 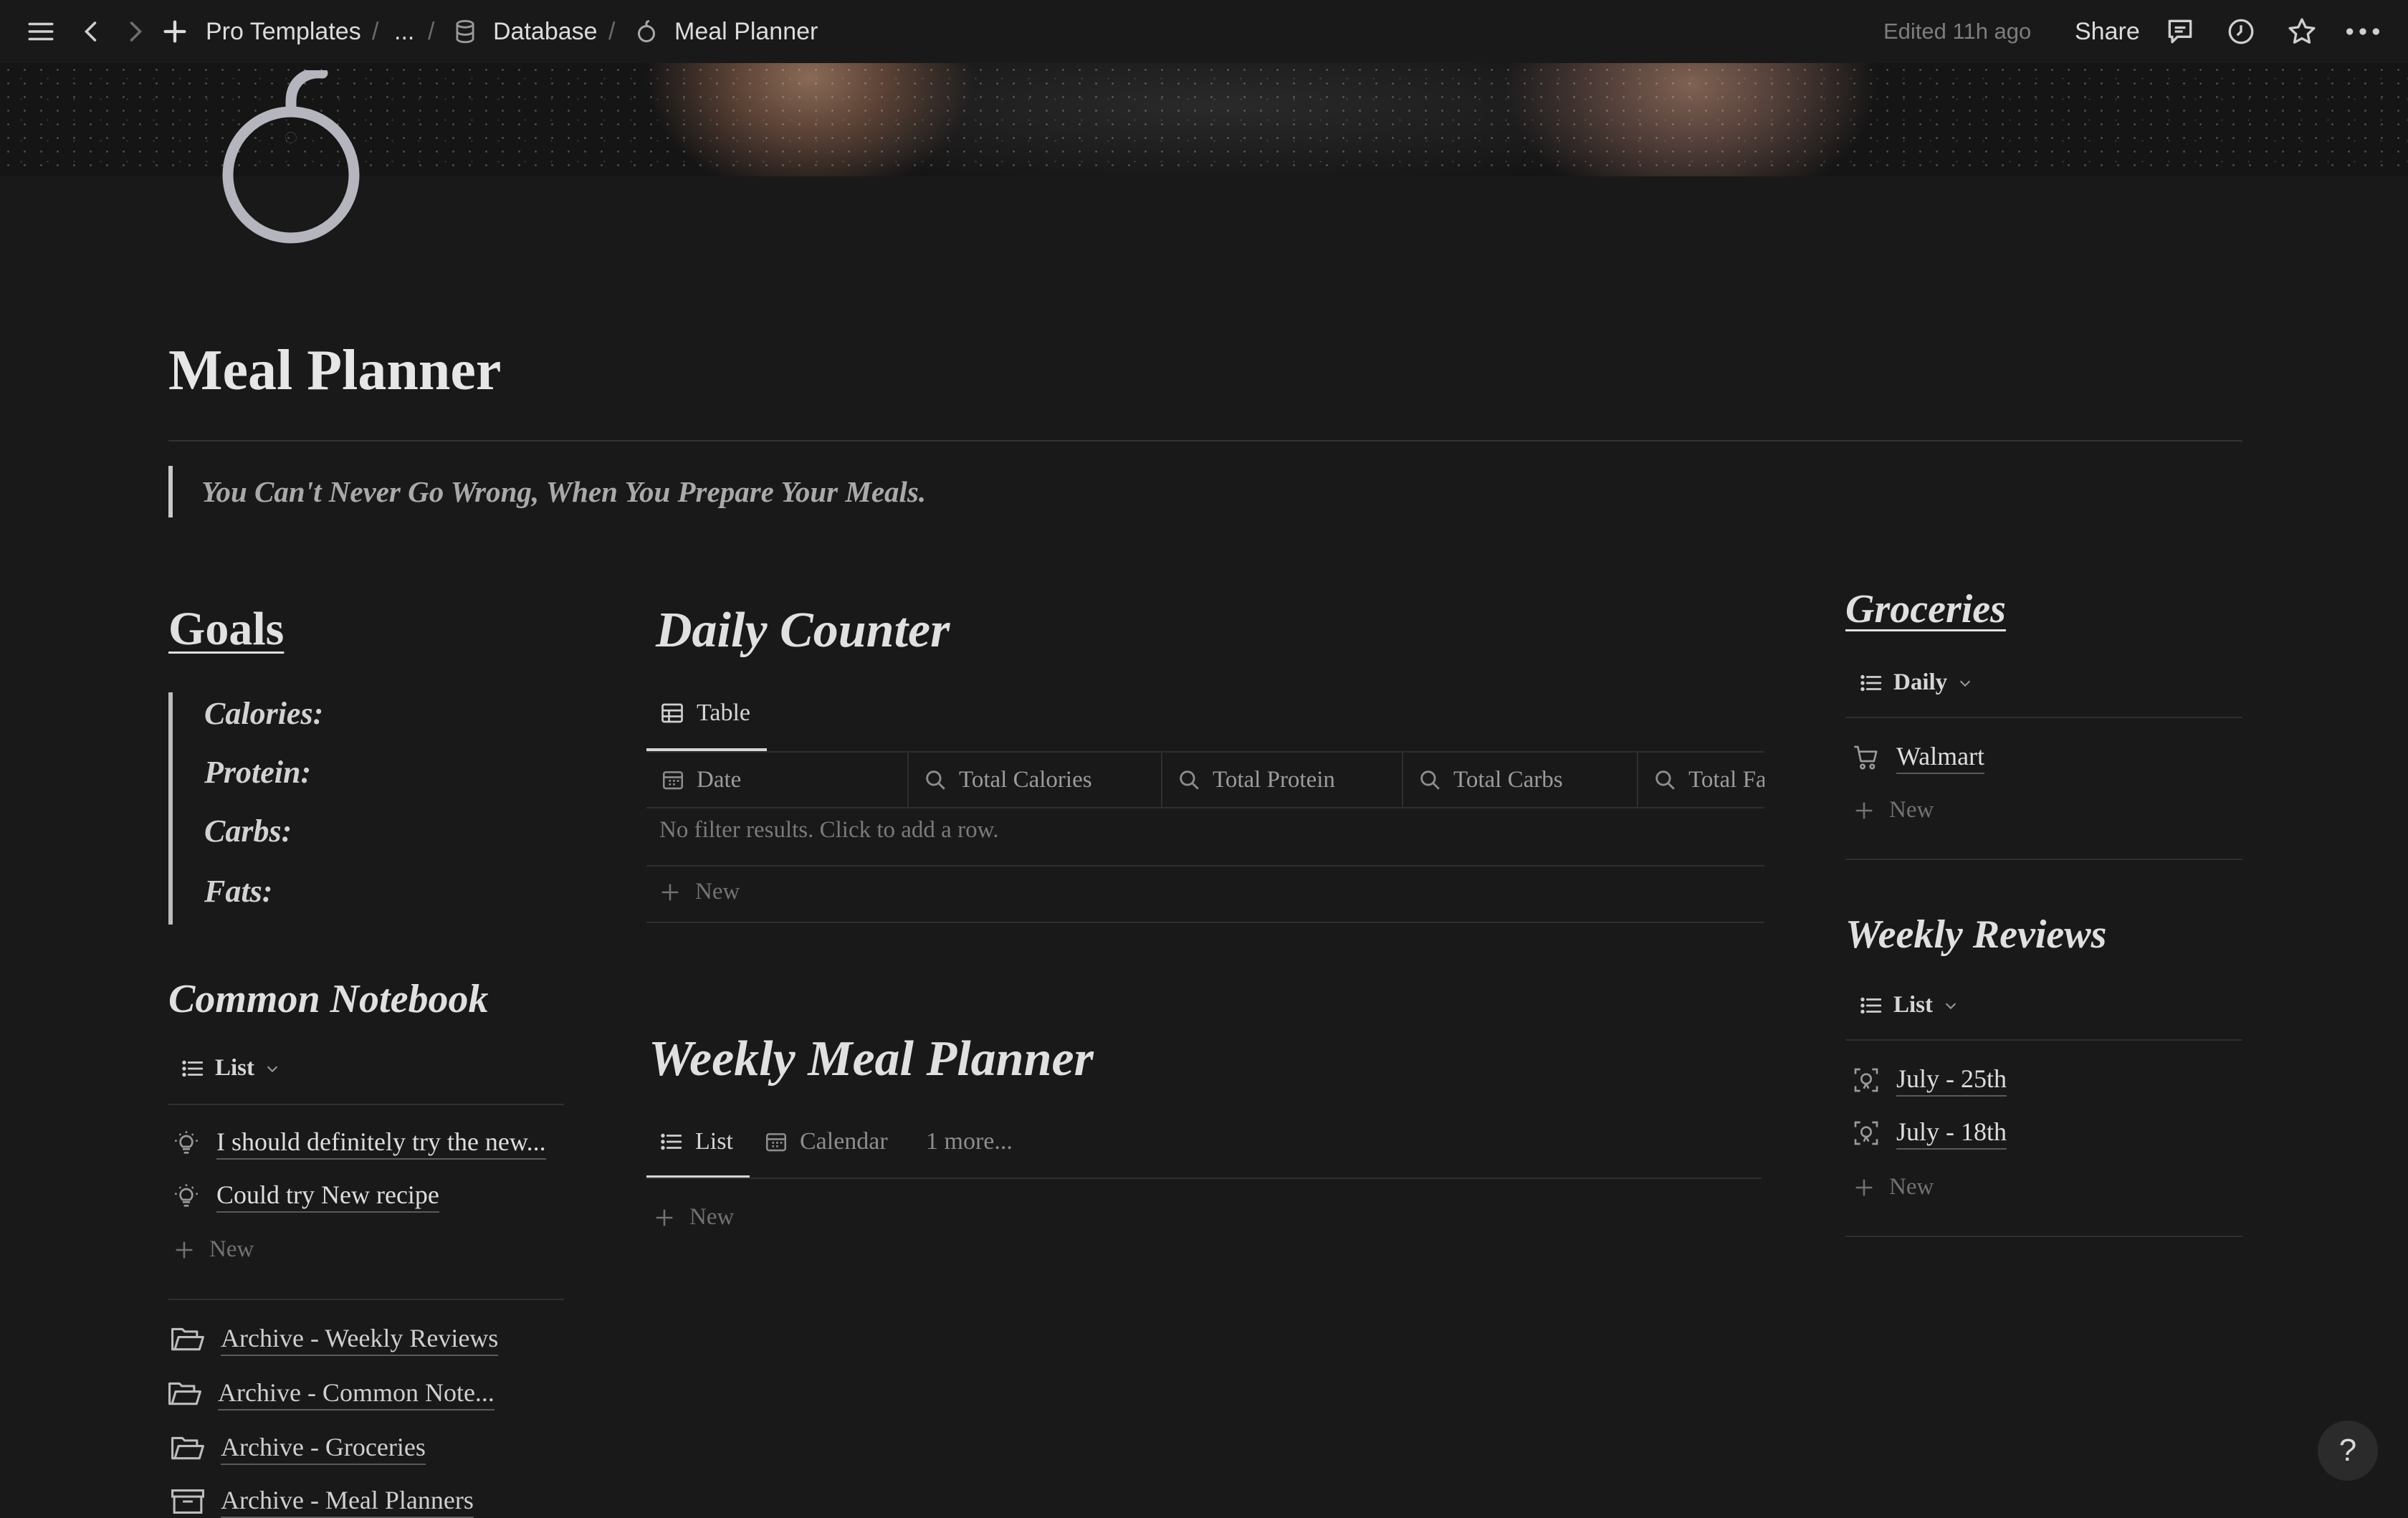 What do you see at coordinates (41, 31) in the screenshot?
I see `menu-icon` at bounding box center [41, 31].